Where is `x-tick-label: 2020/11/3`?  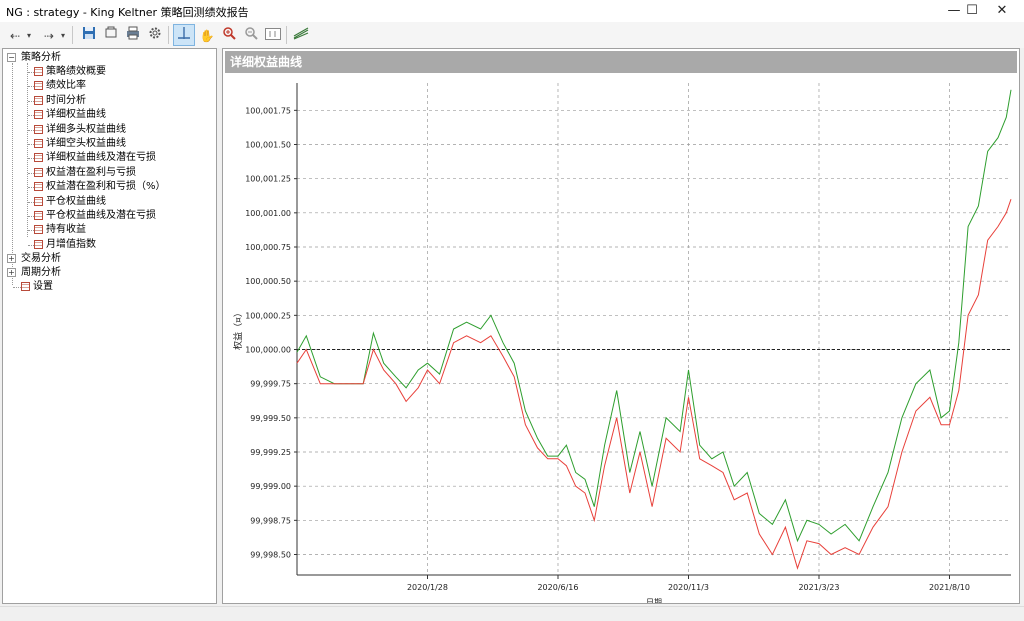
x-tick-label: 2020/11/3 is located at coordinates (688, 587).